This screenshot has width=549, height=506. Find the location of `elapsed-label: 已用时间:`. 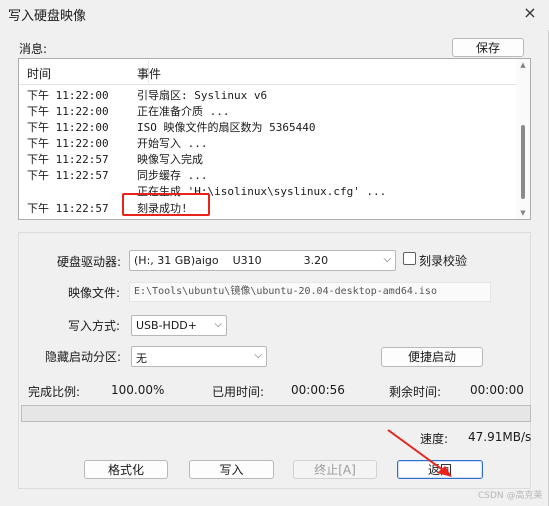

elapsed-label: 已用时间: is located at coordinates (238, 392).